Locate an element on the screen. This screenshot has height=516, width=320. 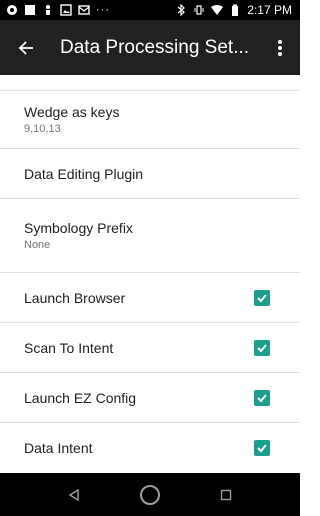
square-icon is located at coordinates (30, 10).